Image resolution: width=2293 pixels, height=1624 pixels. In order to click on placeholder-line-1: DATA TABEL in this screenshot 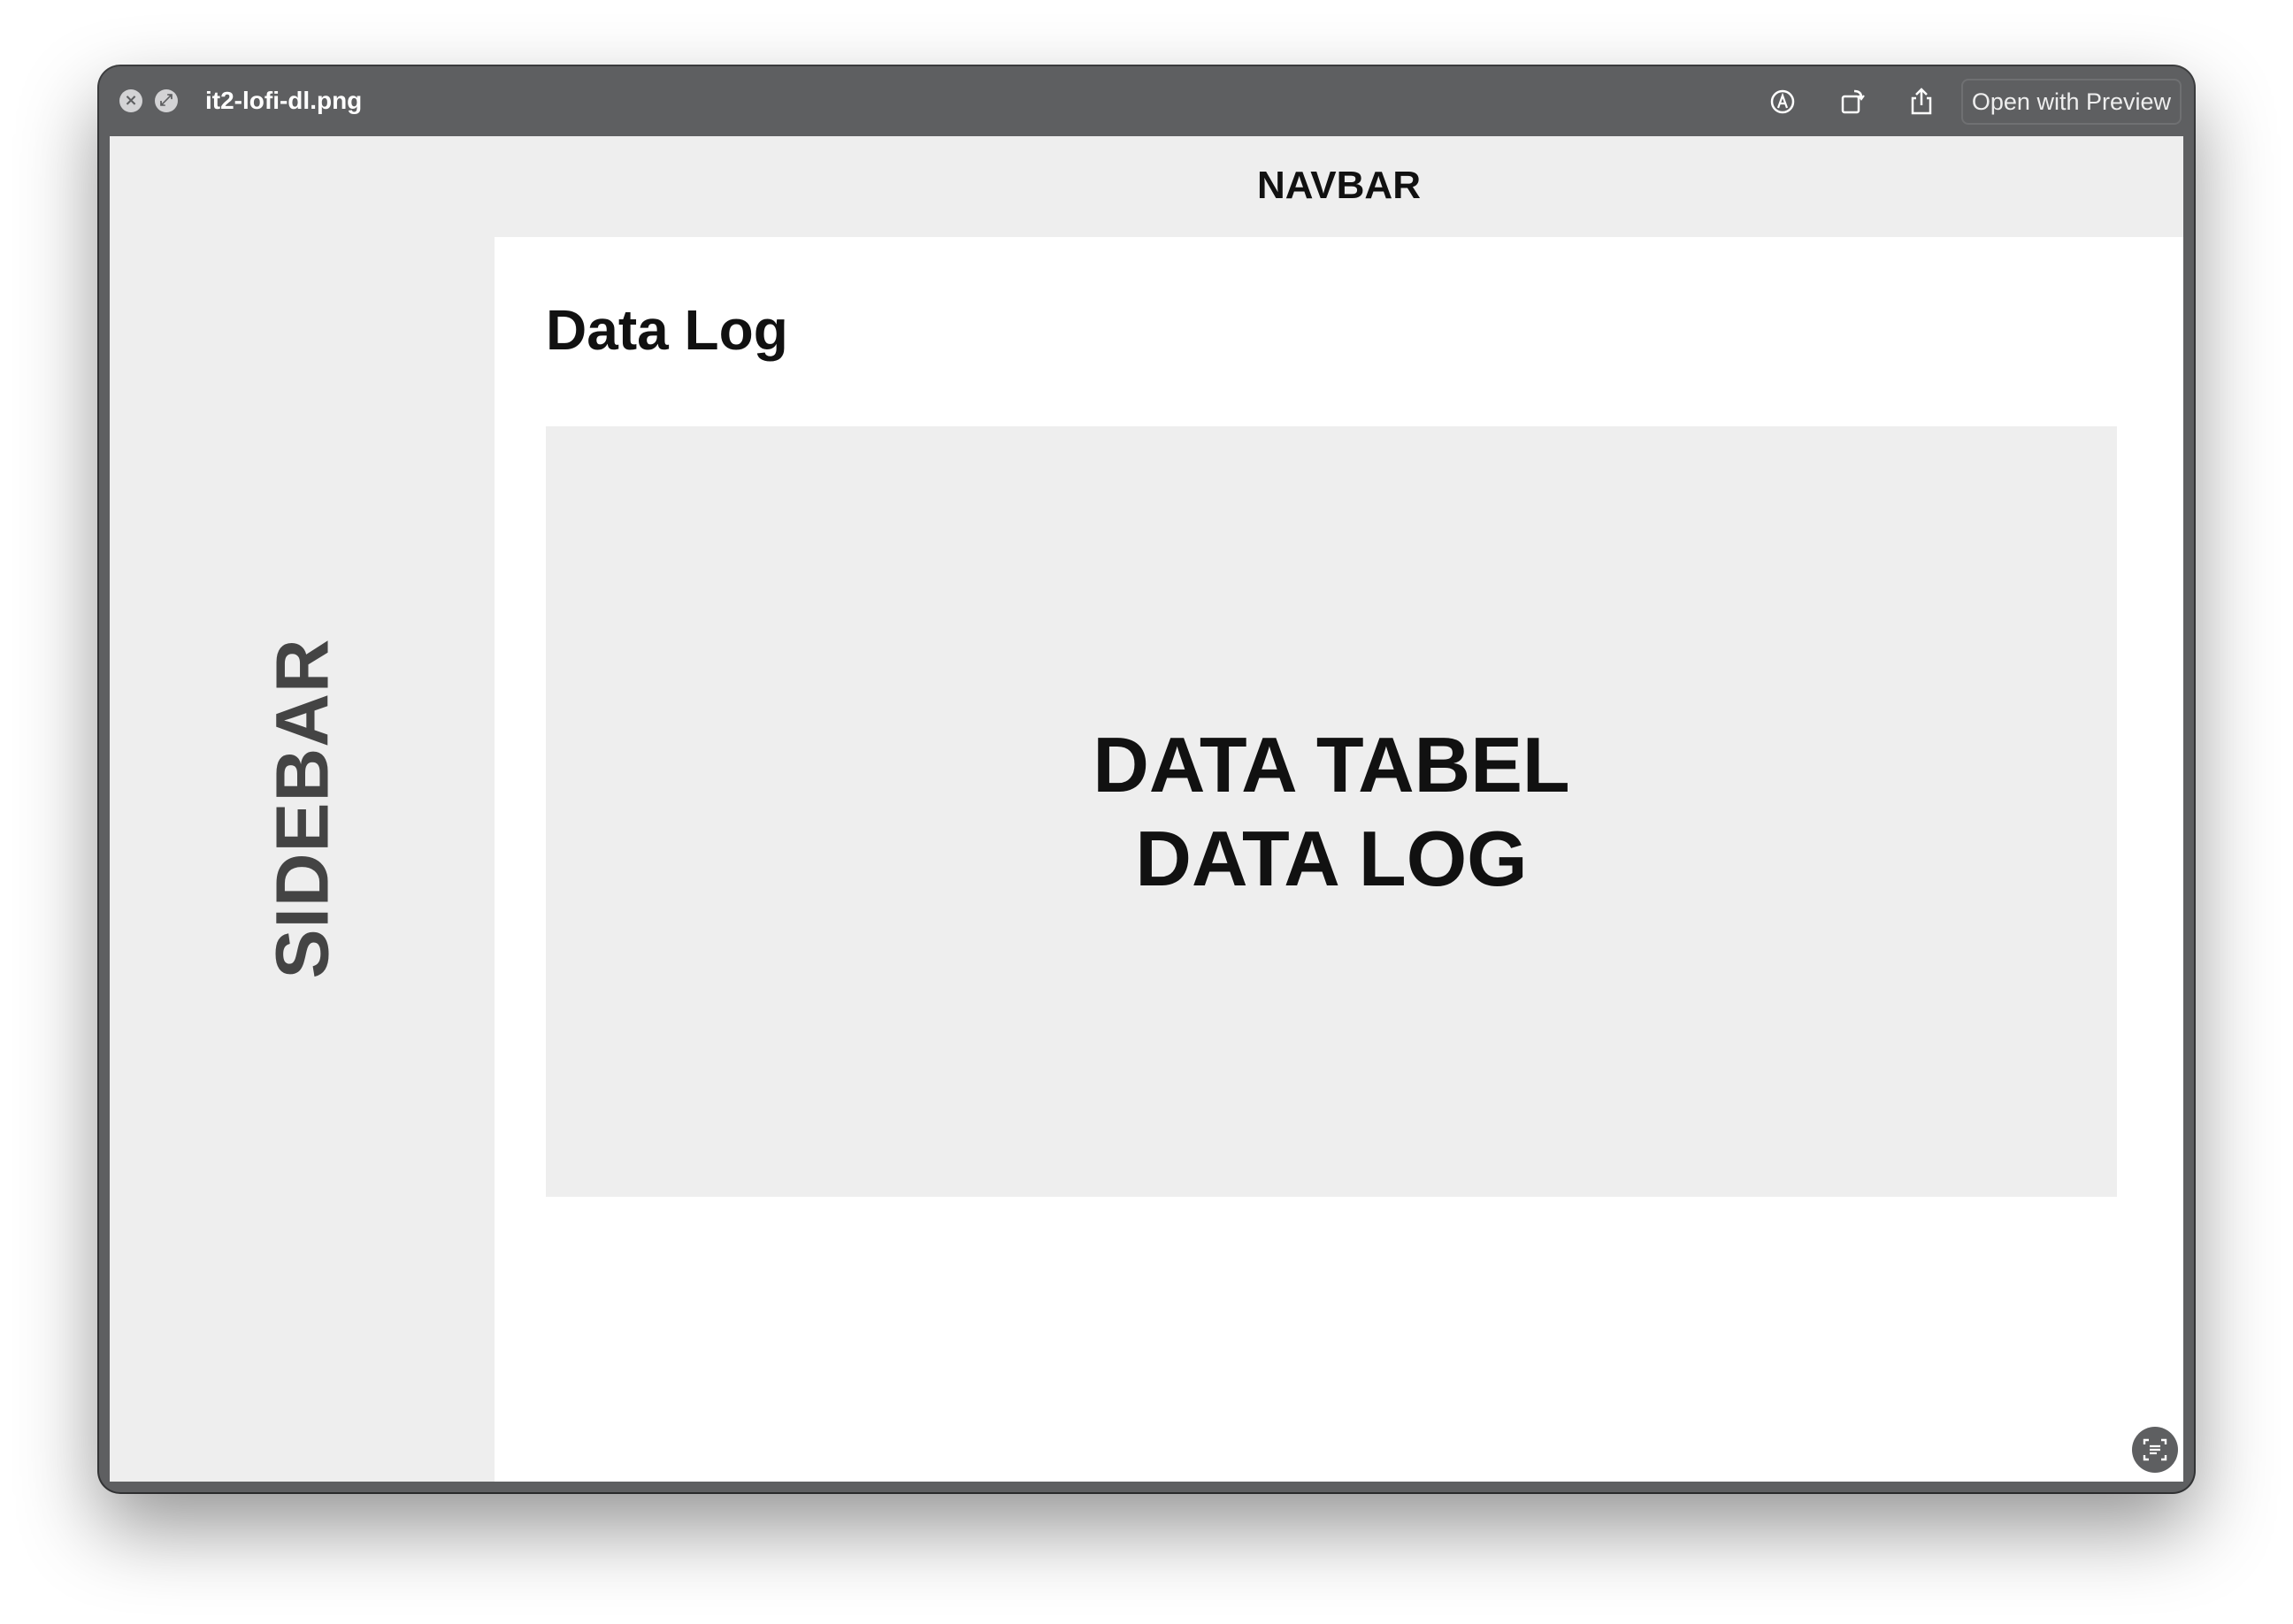, I will do `click(1331, 764)`.